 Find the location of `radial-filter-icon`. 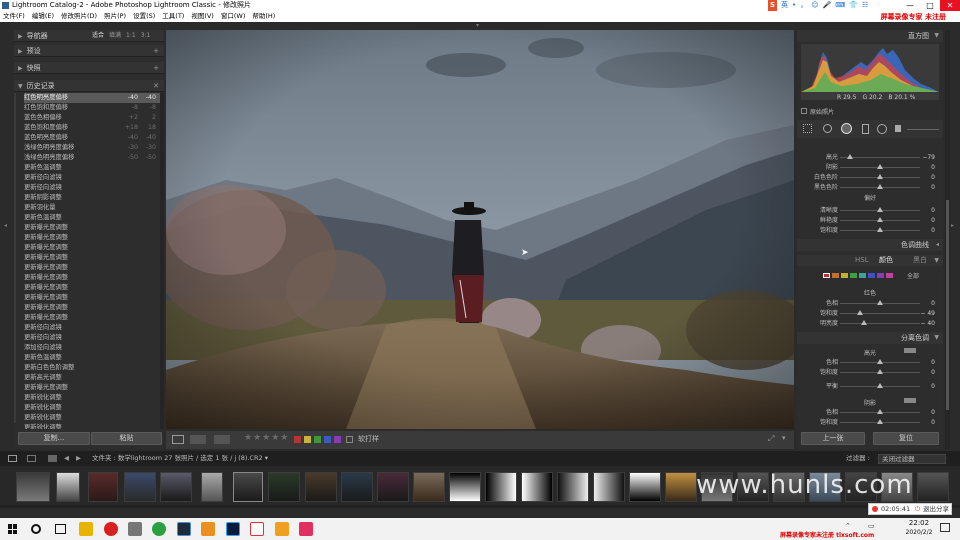

radial-filter-icon is located at coordinates (882, 129).